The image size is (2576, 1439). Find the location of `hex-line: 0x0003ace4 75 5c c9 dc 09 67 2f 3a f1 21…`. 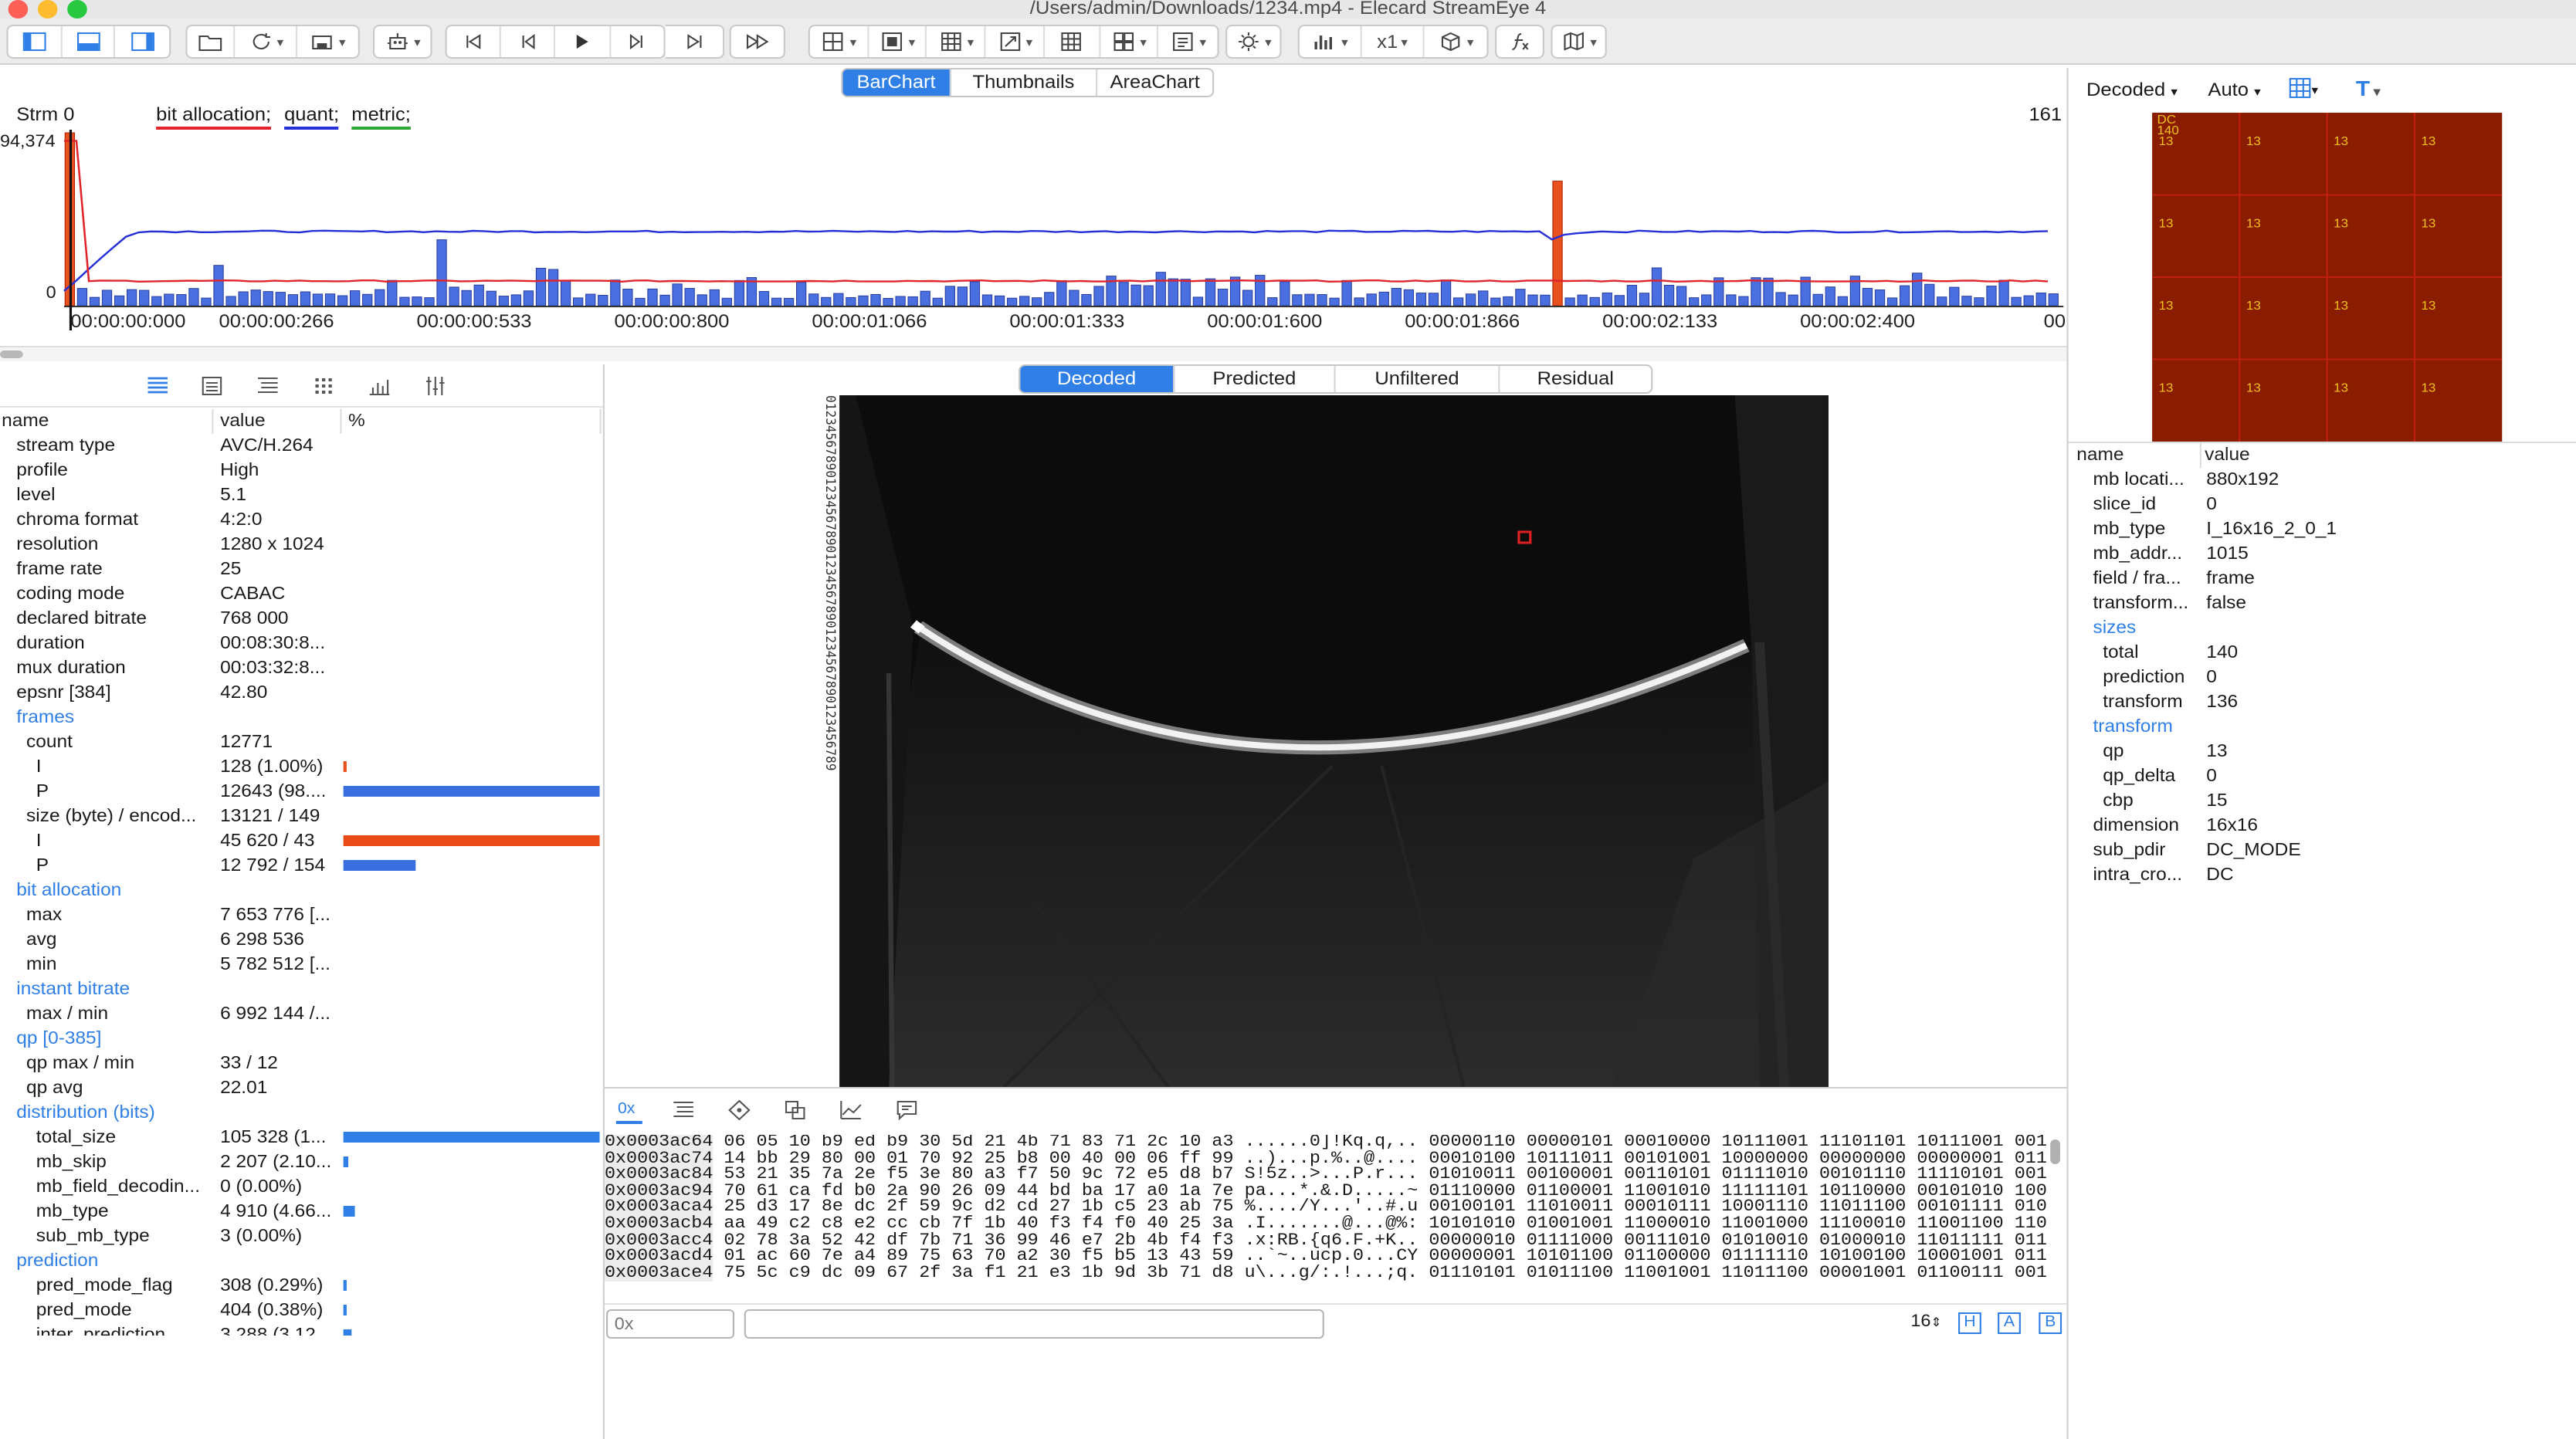

hex-line: 0x0003ace4 75 5c c9 dc 09 67 2f 3a f1 21… is located at coordinates (1335, 1273).